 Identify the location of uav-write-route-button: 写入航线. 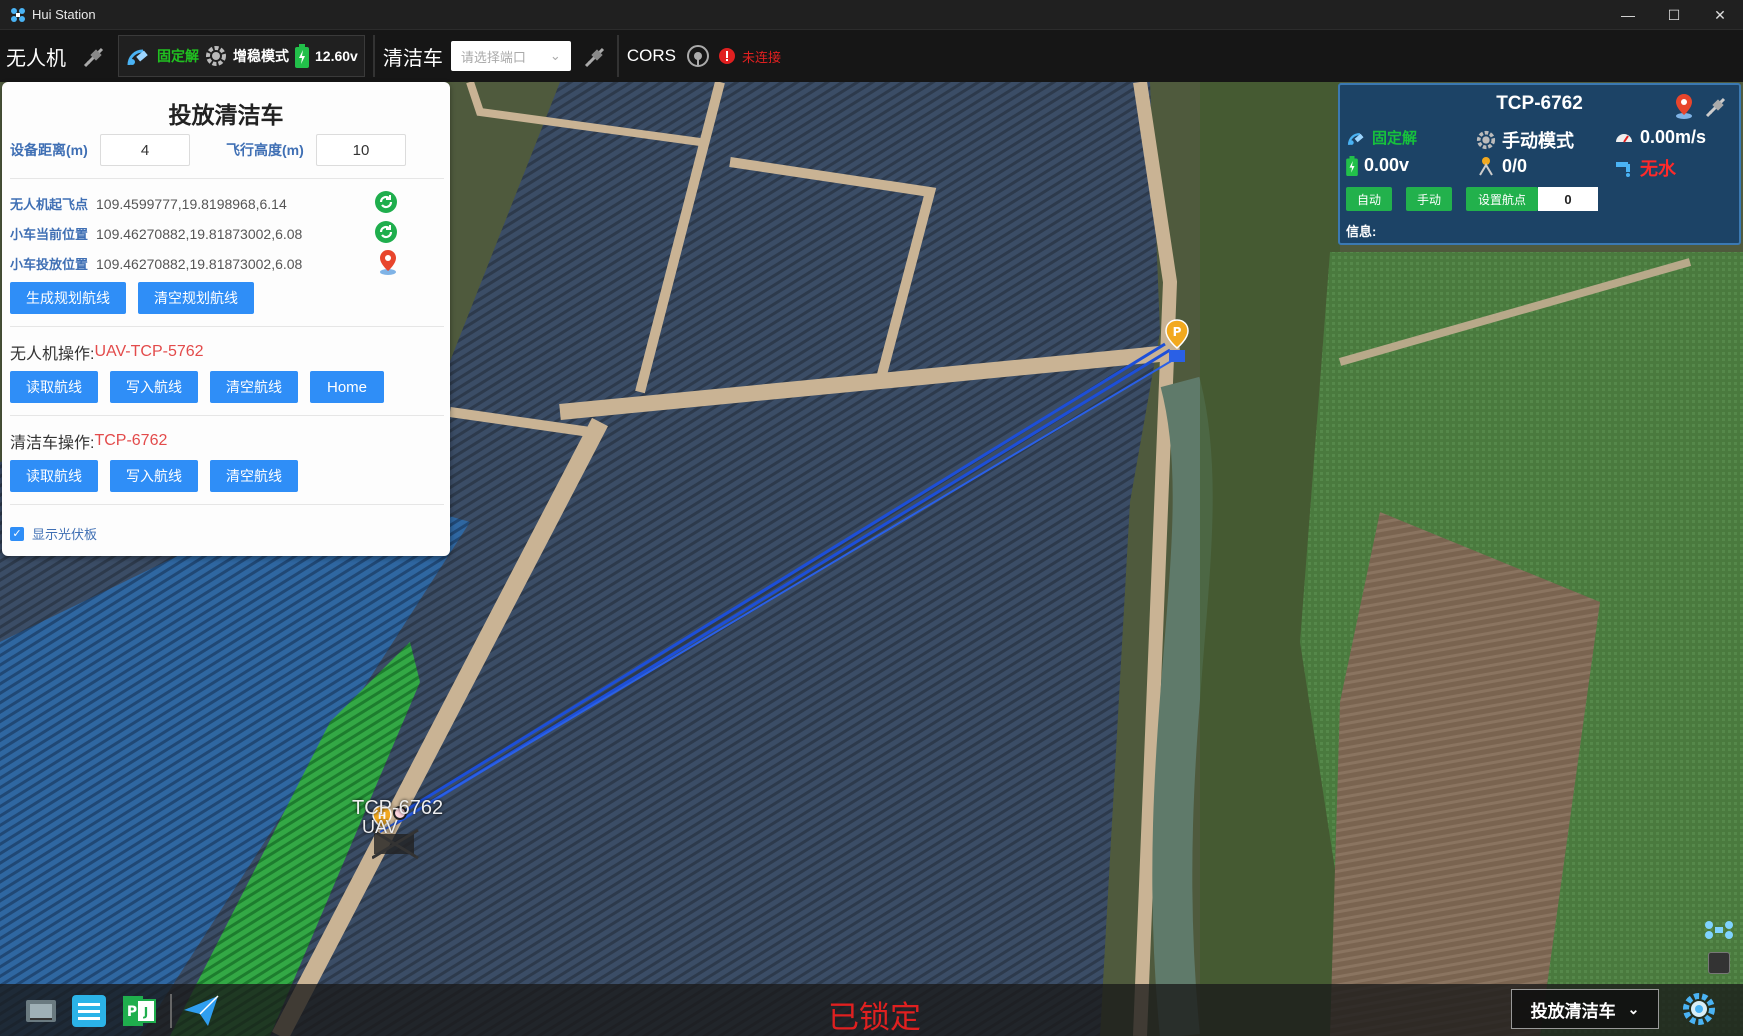
(154, 387).